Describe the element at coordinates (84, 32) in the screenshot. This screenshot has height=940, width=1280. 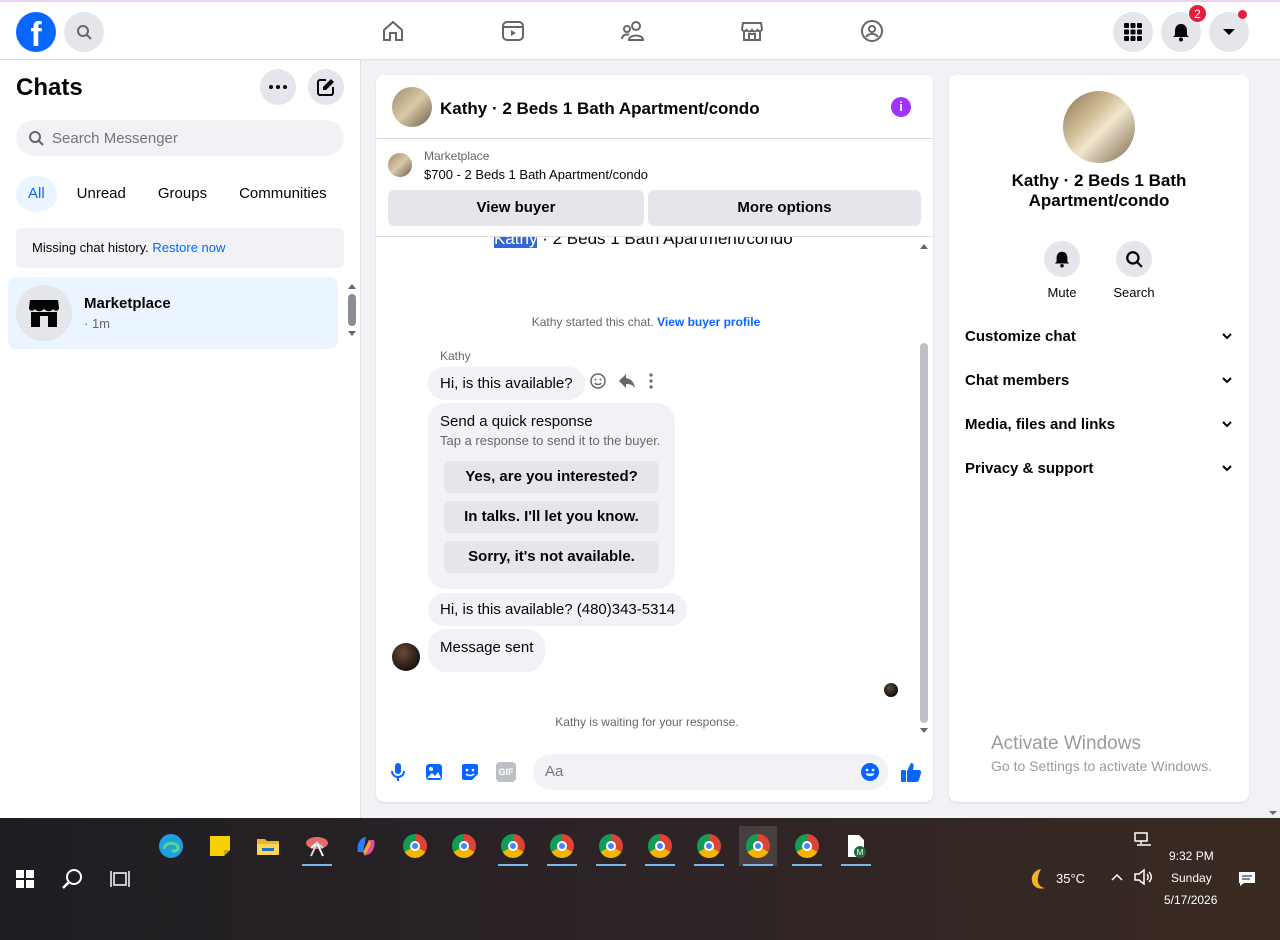
I see `search-button` at that location.